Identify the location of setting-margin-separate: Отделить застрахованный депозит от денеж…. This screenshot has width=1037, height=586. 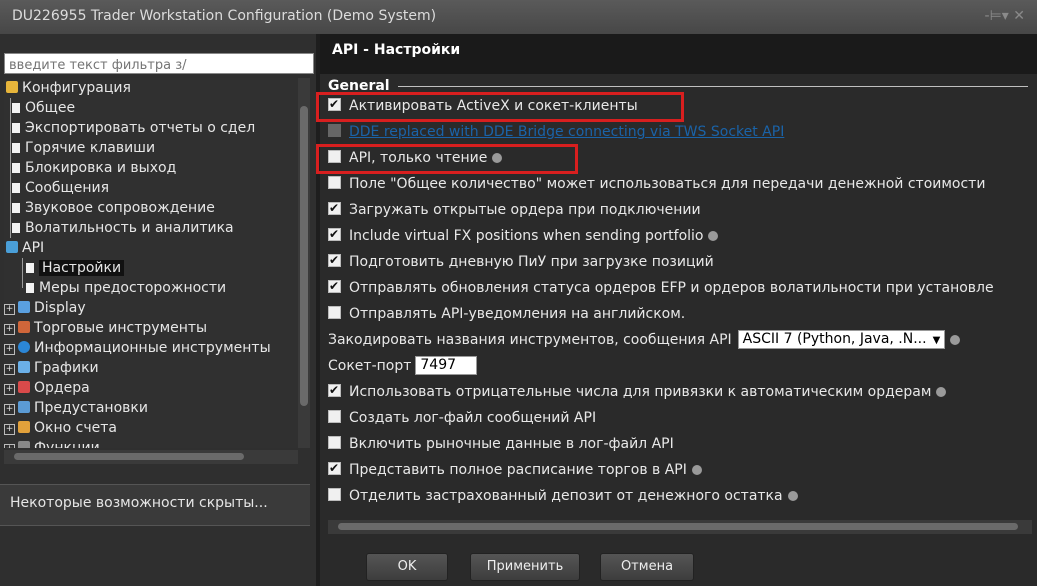
(563, 496).